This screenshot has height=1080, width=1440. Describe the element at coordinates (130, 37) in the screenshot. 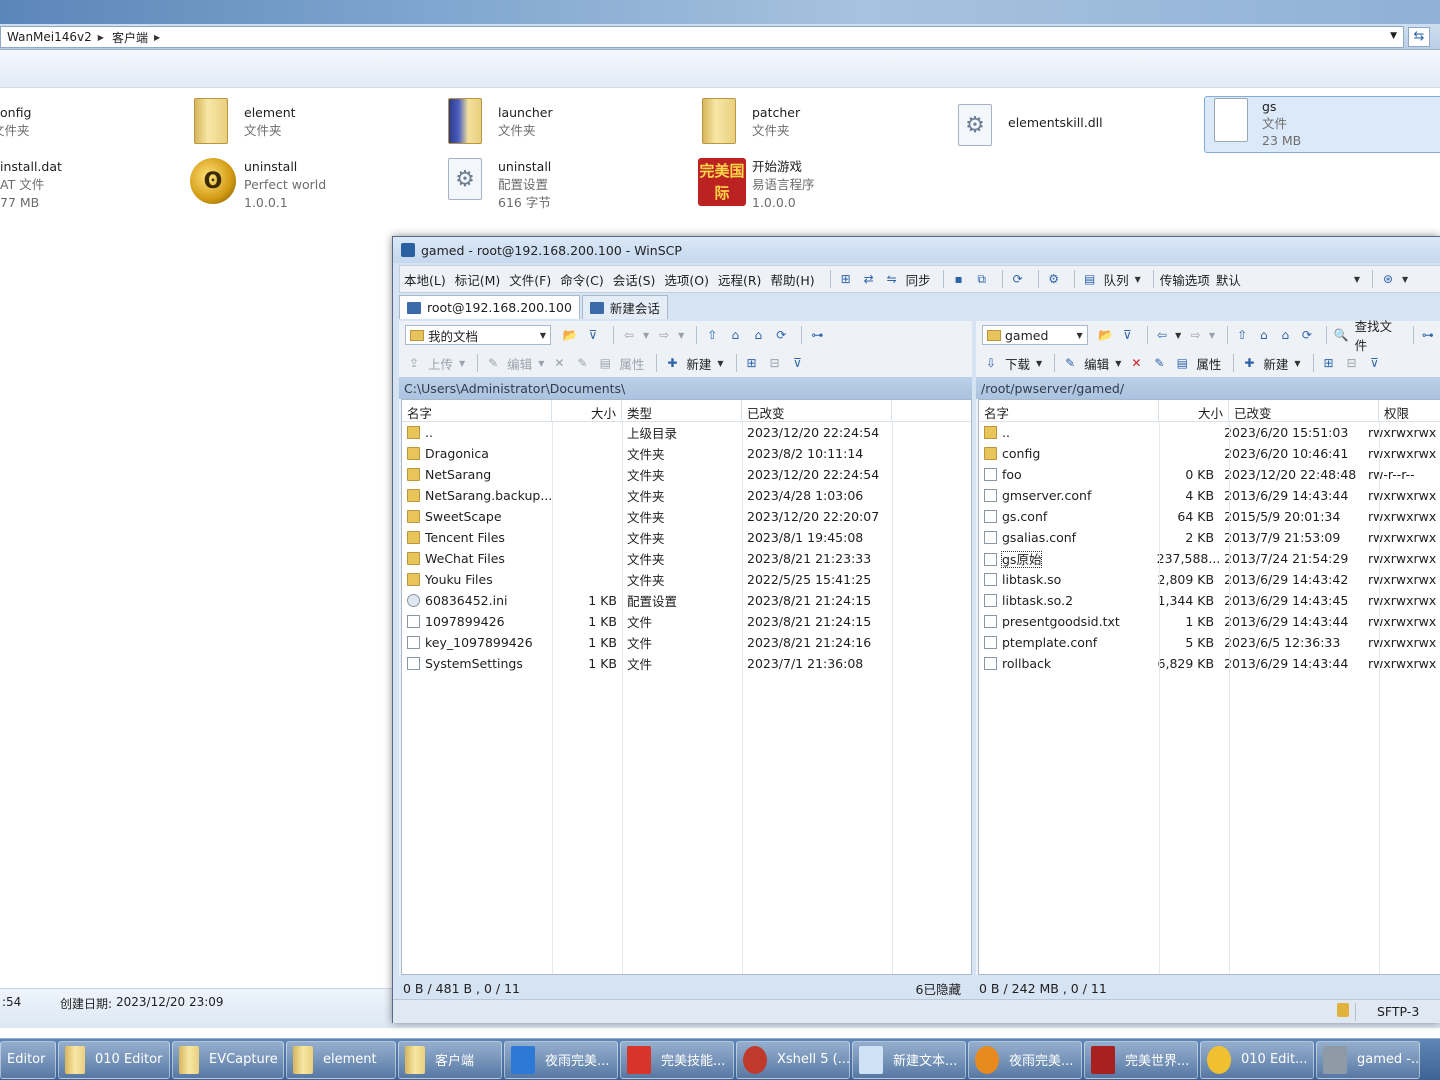

I see `breadcrumb-client: 客户端` at that location.